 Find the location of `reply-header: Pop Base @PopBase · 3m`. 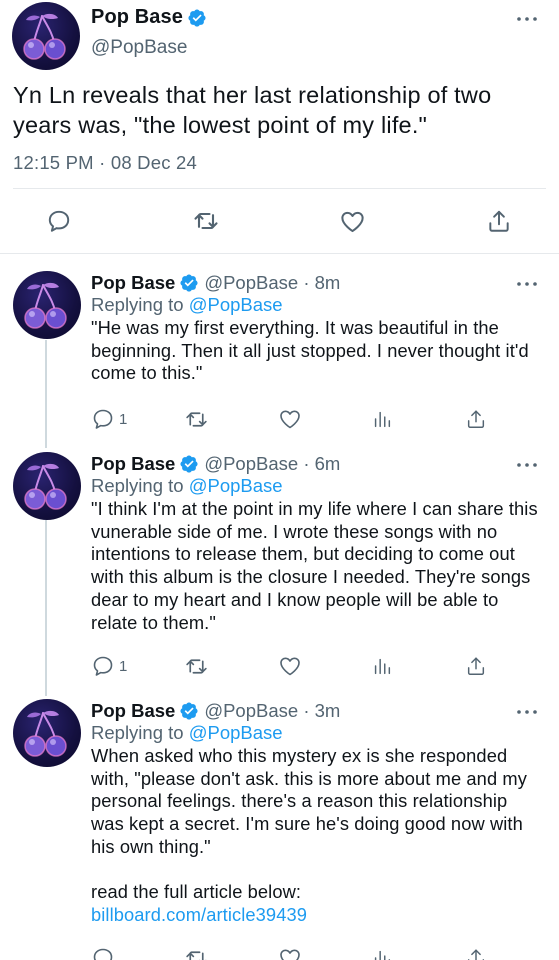

reply-header: Pop Base @PopBase · 3m is located at coordinates (215, 711).